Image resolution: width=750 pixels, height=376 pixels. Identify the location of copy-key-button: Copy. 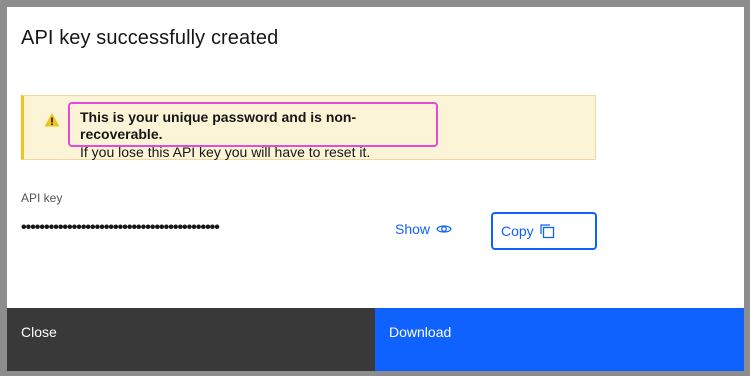
(544, 231).